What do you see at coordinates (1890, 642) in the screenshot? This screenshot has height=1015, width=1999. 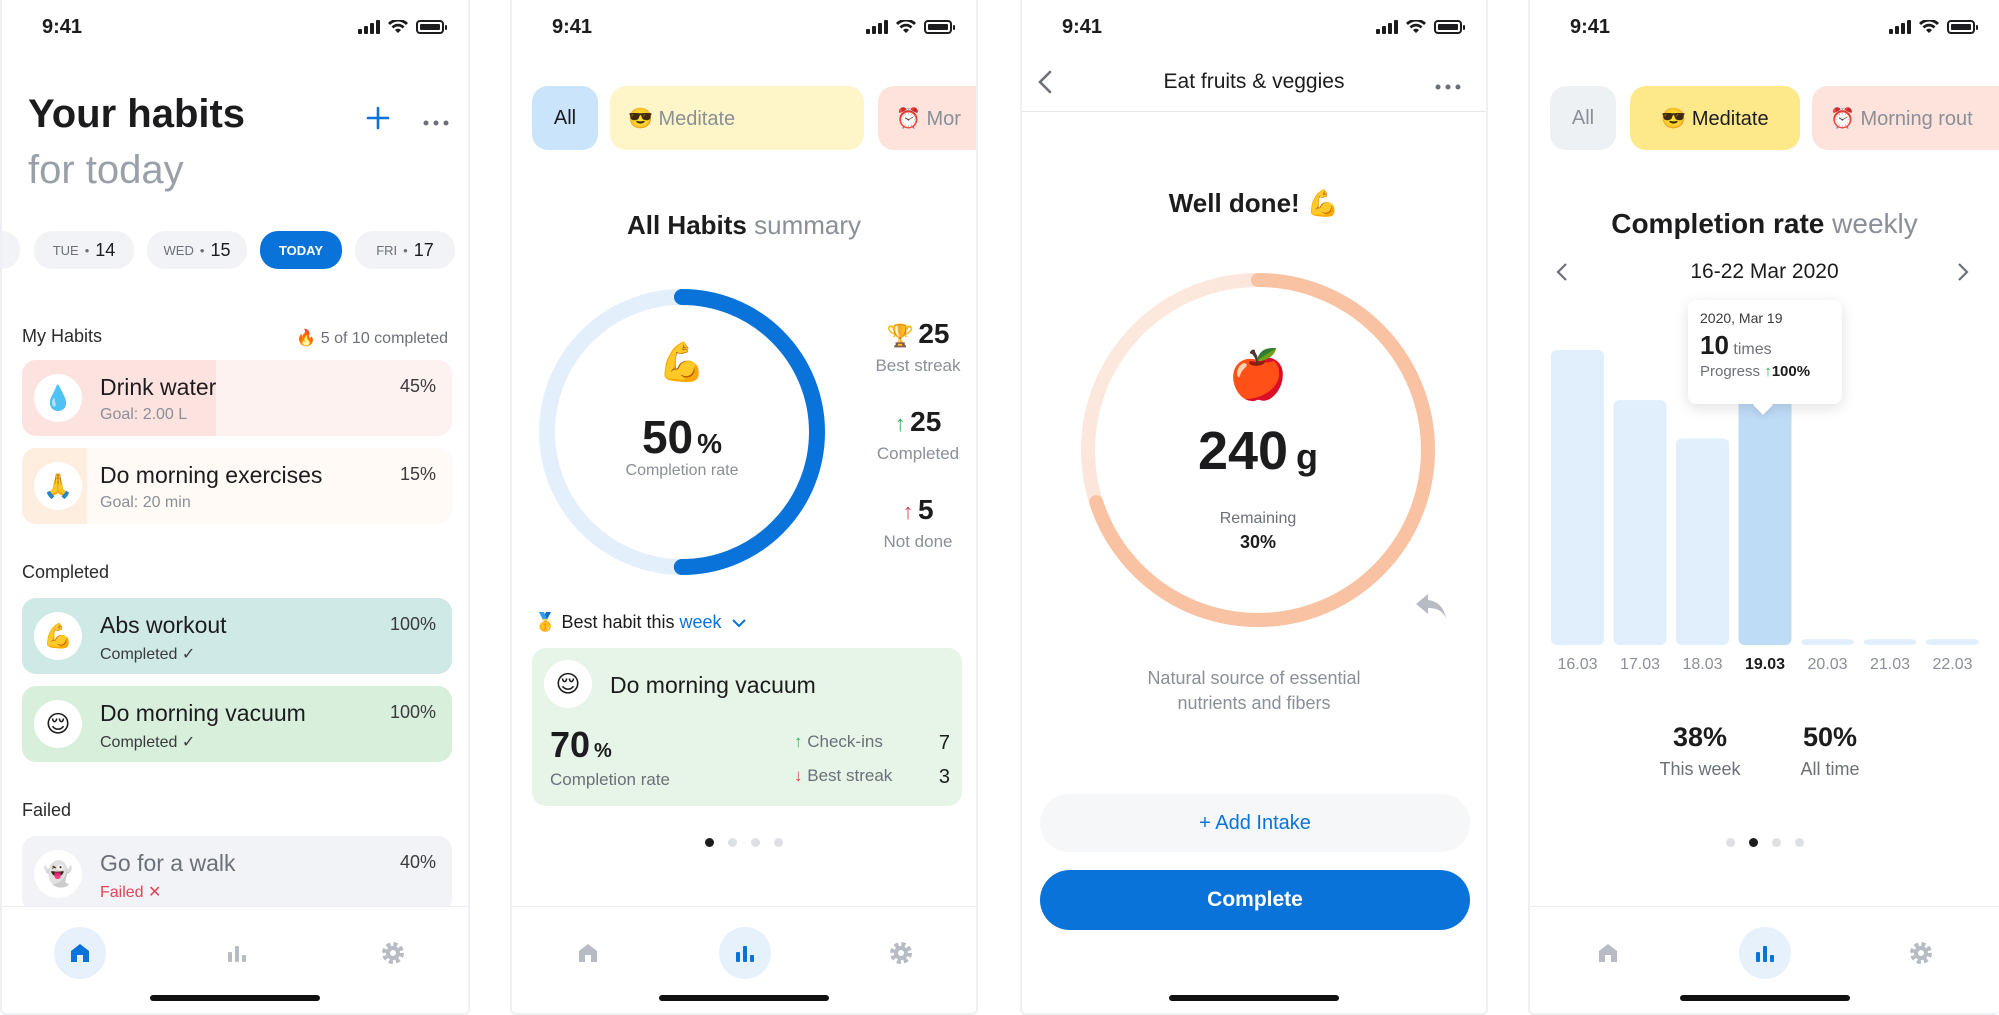 I see `chart-bar-21.03` at bounding box center [1890, 642].